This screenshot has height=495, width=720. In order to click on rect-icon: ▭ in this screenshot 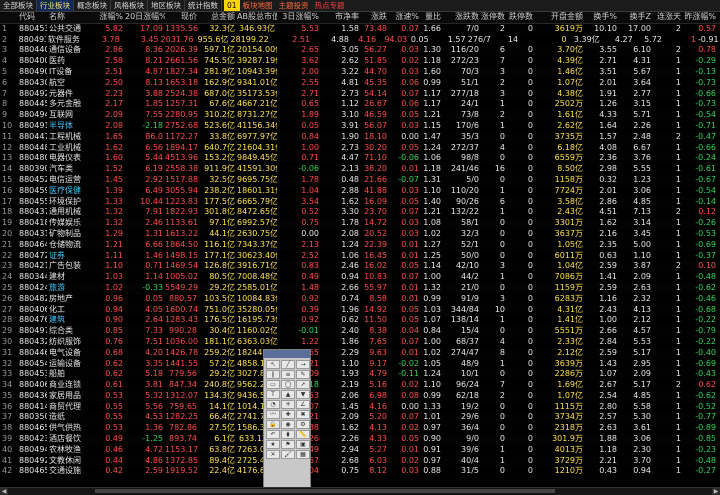, I will do `click(273, 384)`.